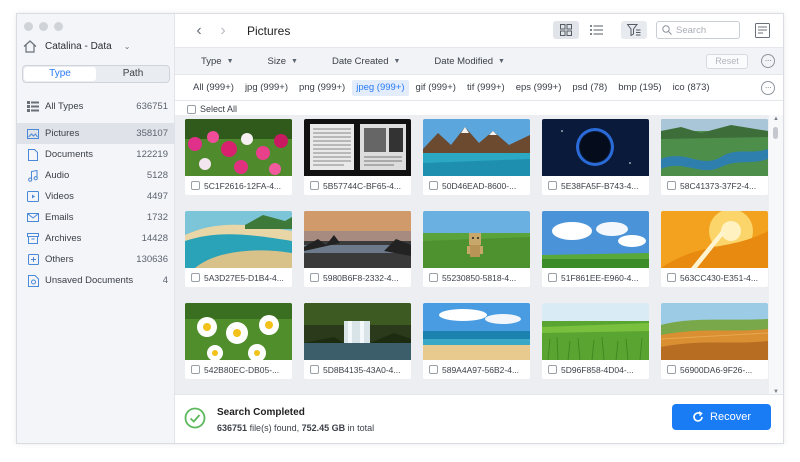  I want to click on grid-view-button, so click(566, 30).